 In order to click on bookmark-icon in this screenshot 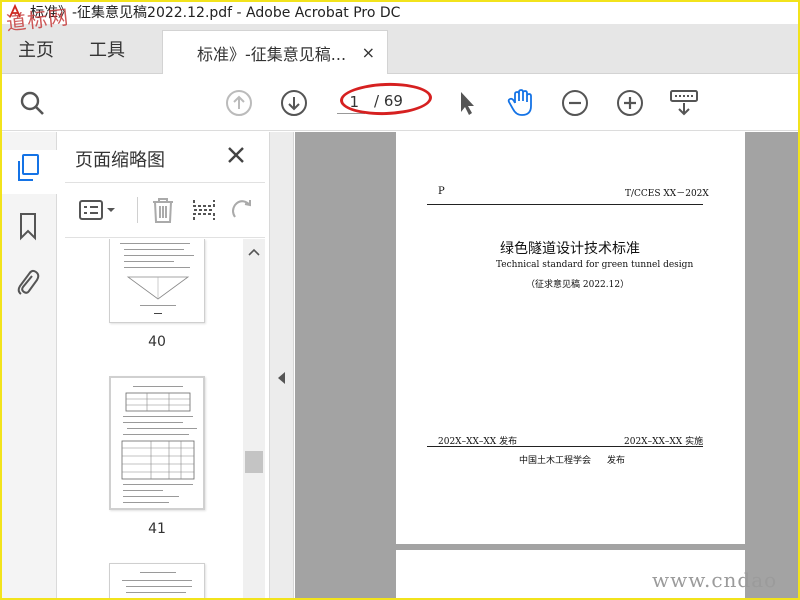, I will do `click(28, 226)`.